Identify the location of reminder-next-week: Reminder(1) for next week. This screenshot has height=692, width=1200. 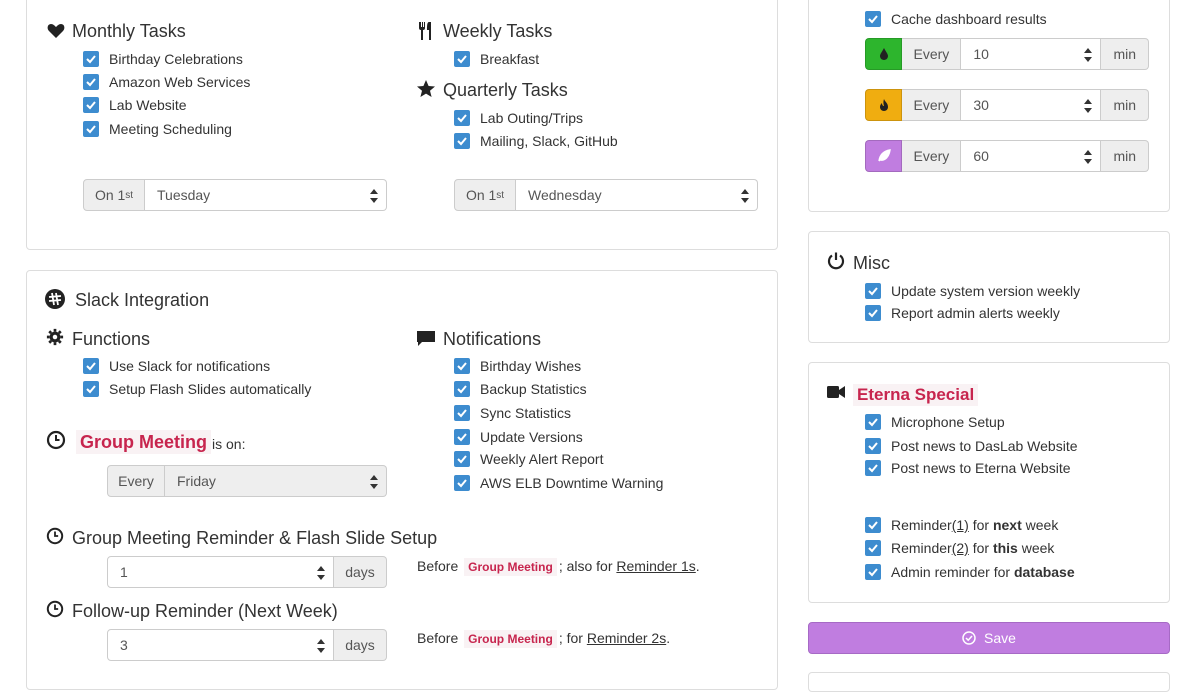
(961, 525).